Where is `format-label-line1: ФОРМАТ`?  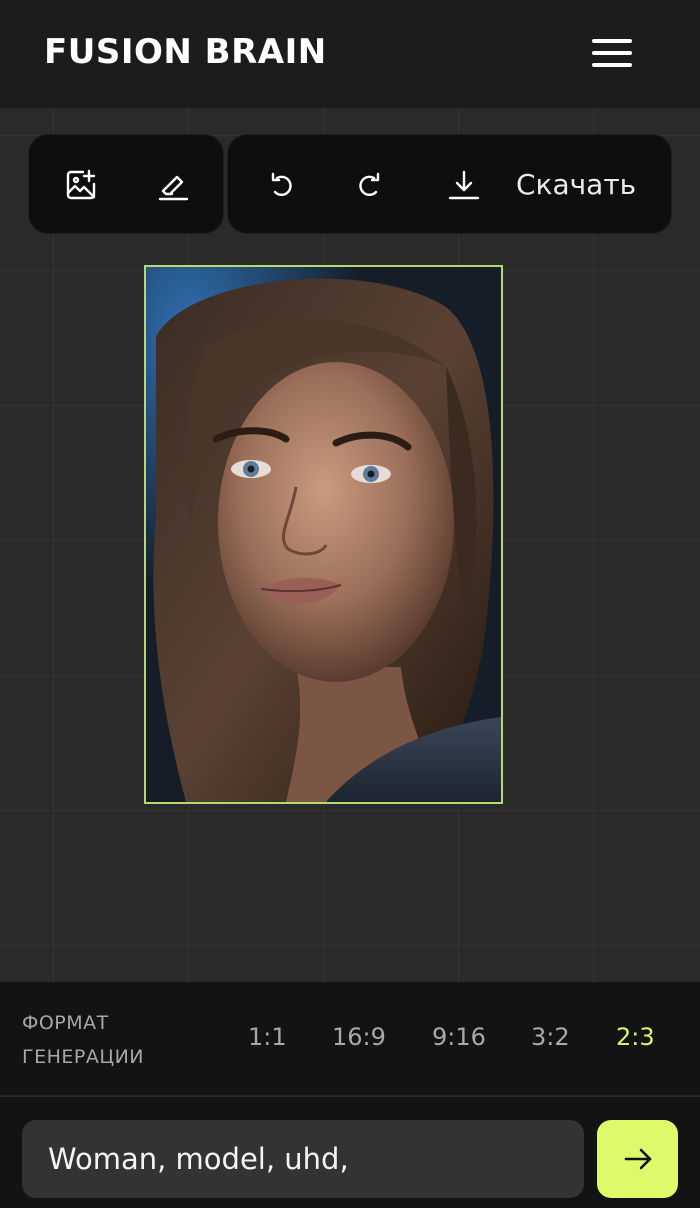 format-label-line1: ФОРМАТ is located at coordinates (65, 1023).